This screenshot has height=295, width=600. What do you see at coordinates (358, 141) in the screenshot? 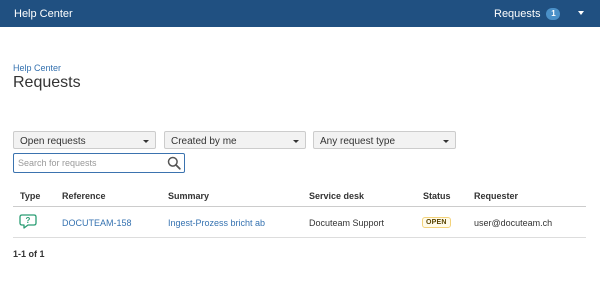
I see `request-type-filter-value: Any request type` at bounding box center [358, 141].